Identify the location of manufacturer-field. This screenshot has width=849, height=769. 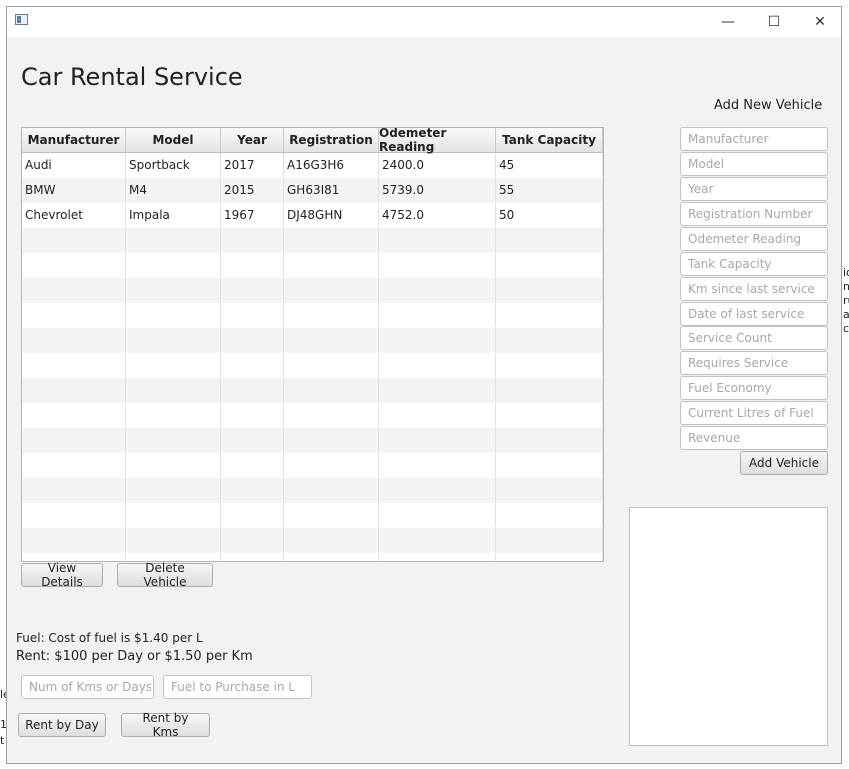
(754, 139).